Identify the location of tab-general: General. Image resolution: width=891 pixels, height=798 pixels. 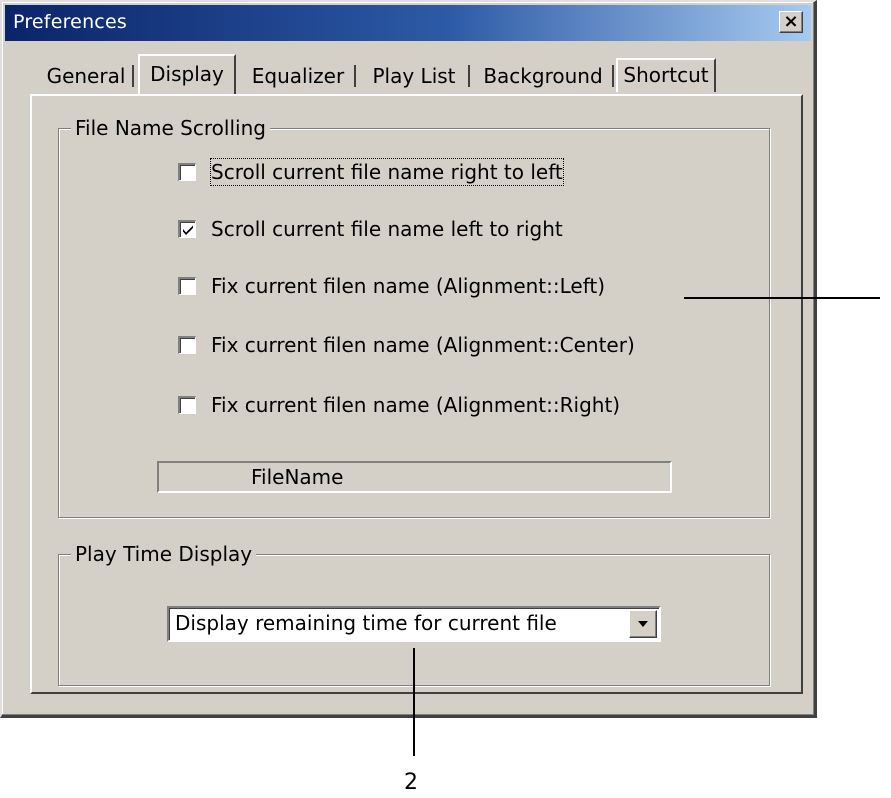
(86, 76).